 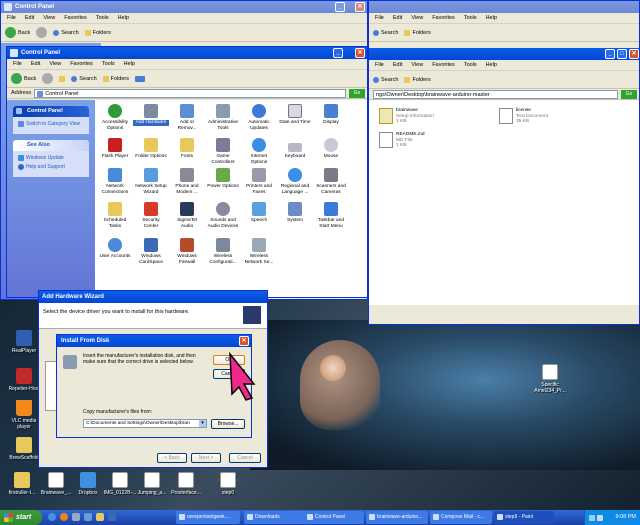 What do you see at coordinates (115, 215) in the screenshot?
I see `item-scheduled-tasks: Scheduled Tasks` at bounding box center [115, 215].